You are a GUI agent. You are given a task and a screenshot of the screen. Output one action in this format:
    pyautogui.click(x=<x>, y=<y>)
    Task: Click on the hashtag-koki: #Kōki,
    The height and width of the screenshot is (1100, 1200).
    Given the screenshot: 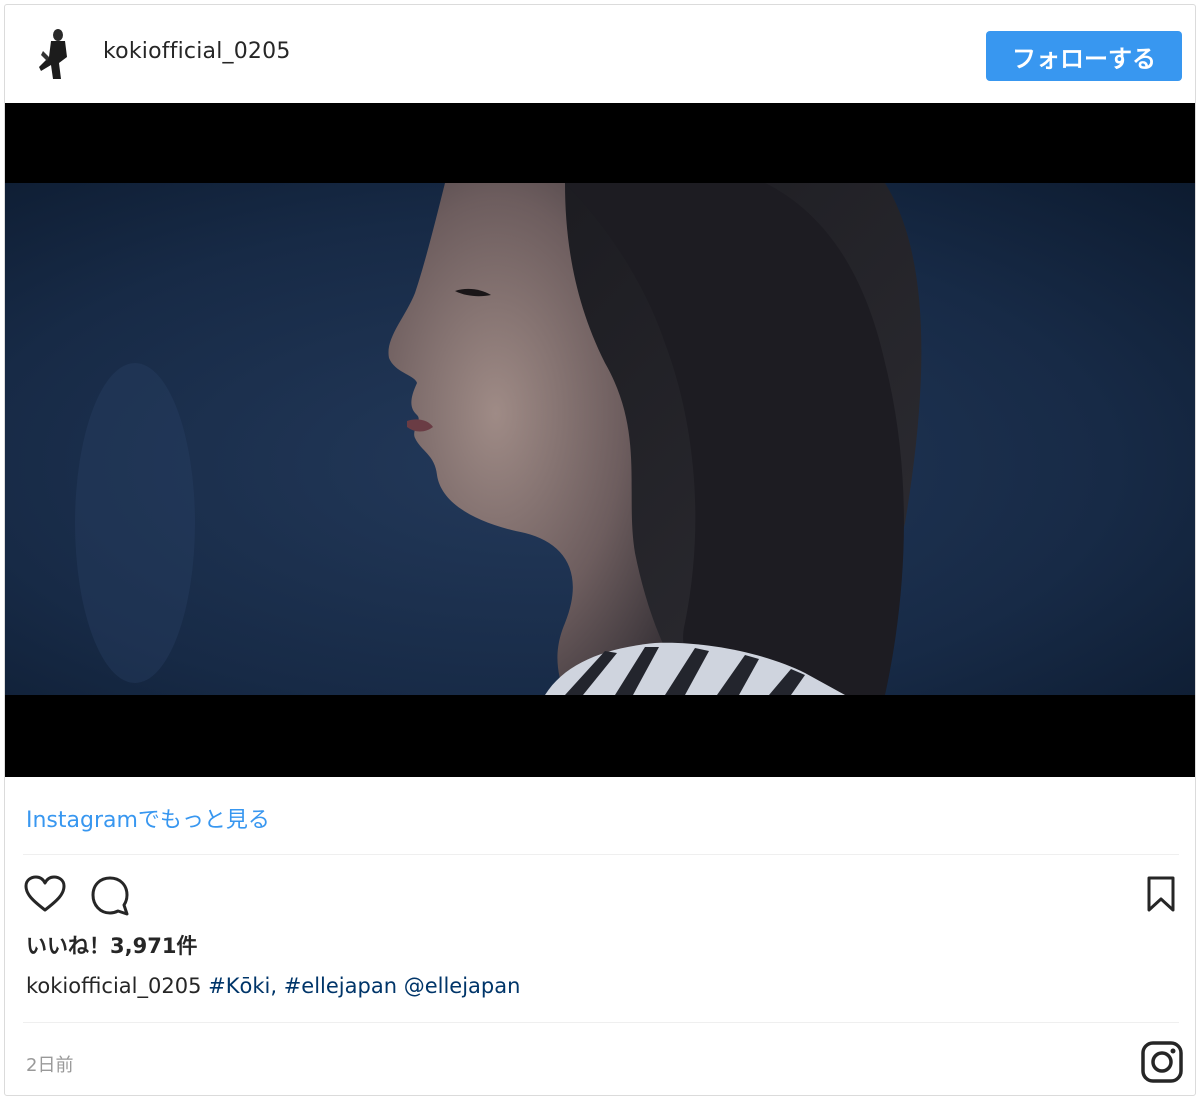 What is the action you would take?
    pyautogui.click(x=242, y=986)
    